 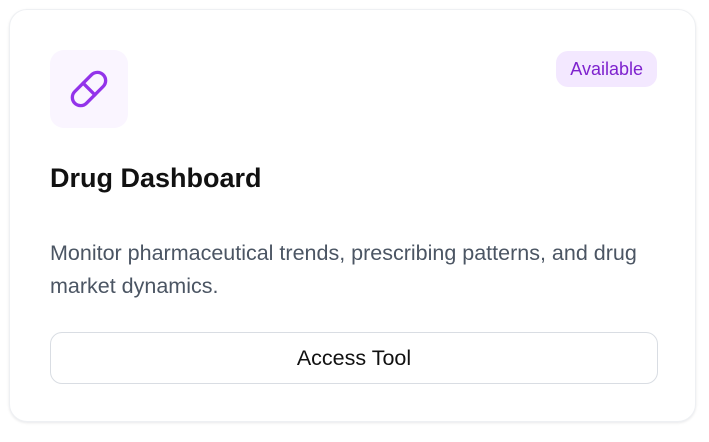 I want to click on pill-icon, so click(x=89, y=89).